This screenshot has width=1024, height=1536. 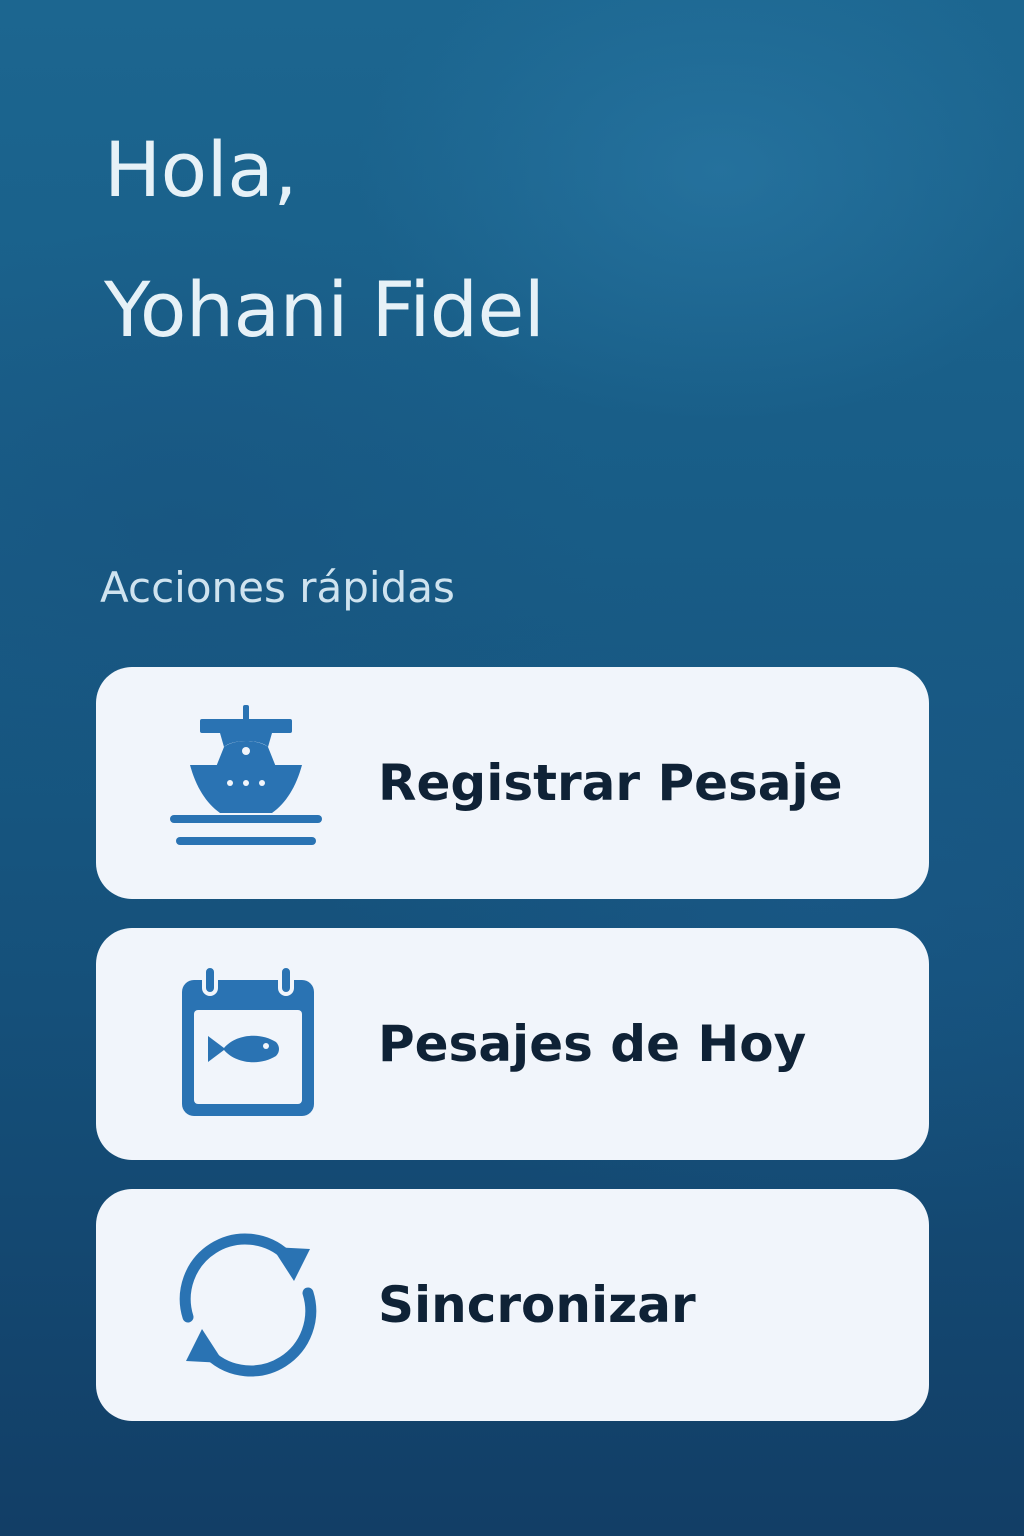 I want to click on todays-weighings-button: Pesajes de Hoy, so click(x=512, y=1044).